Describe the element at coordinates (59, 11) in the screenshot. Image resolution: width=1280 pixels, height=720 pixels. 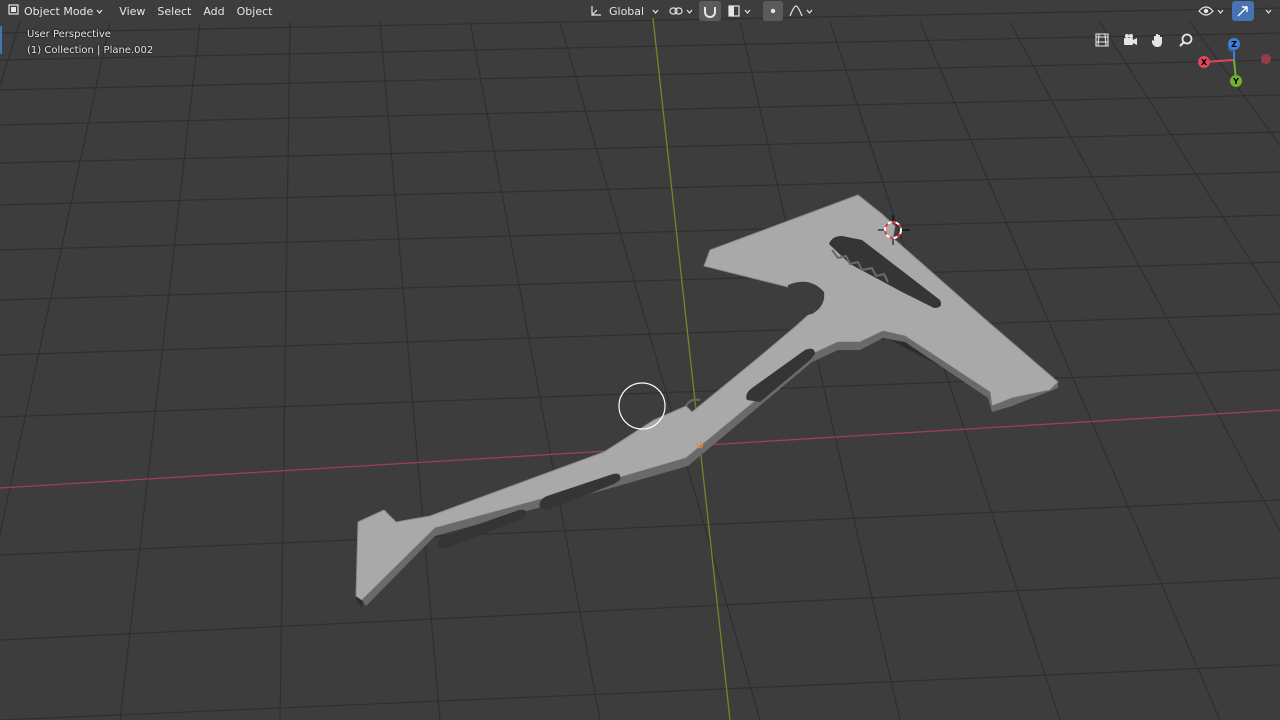
I see `object-mode-label: Object Mode` at that location.